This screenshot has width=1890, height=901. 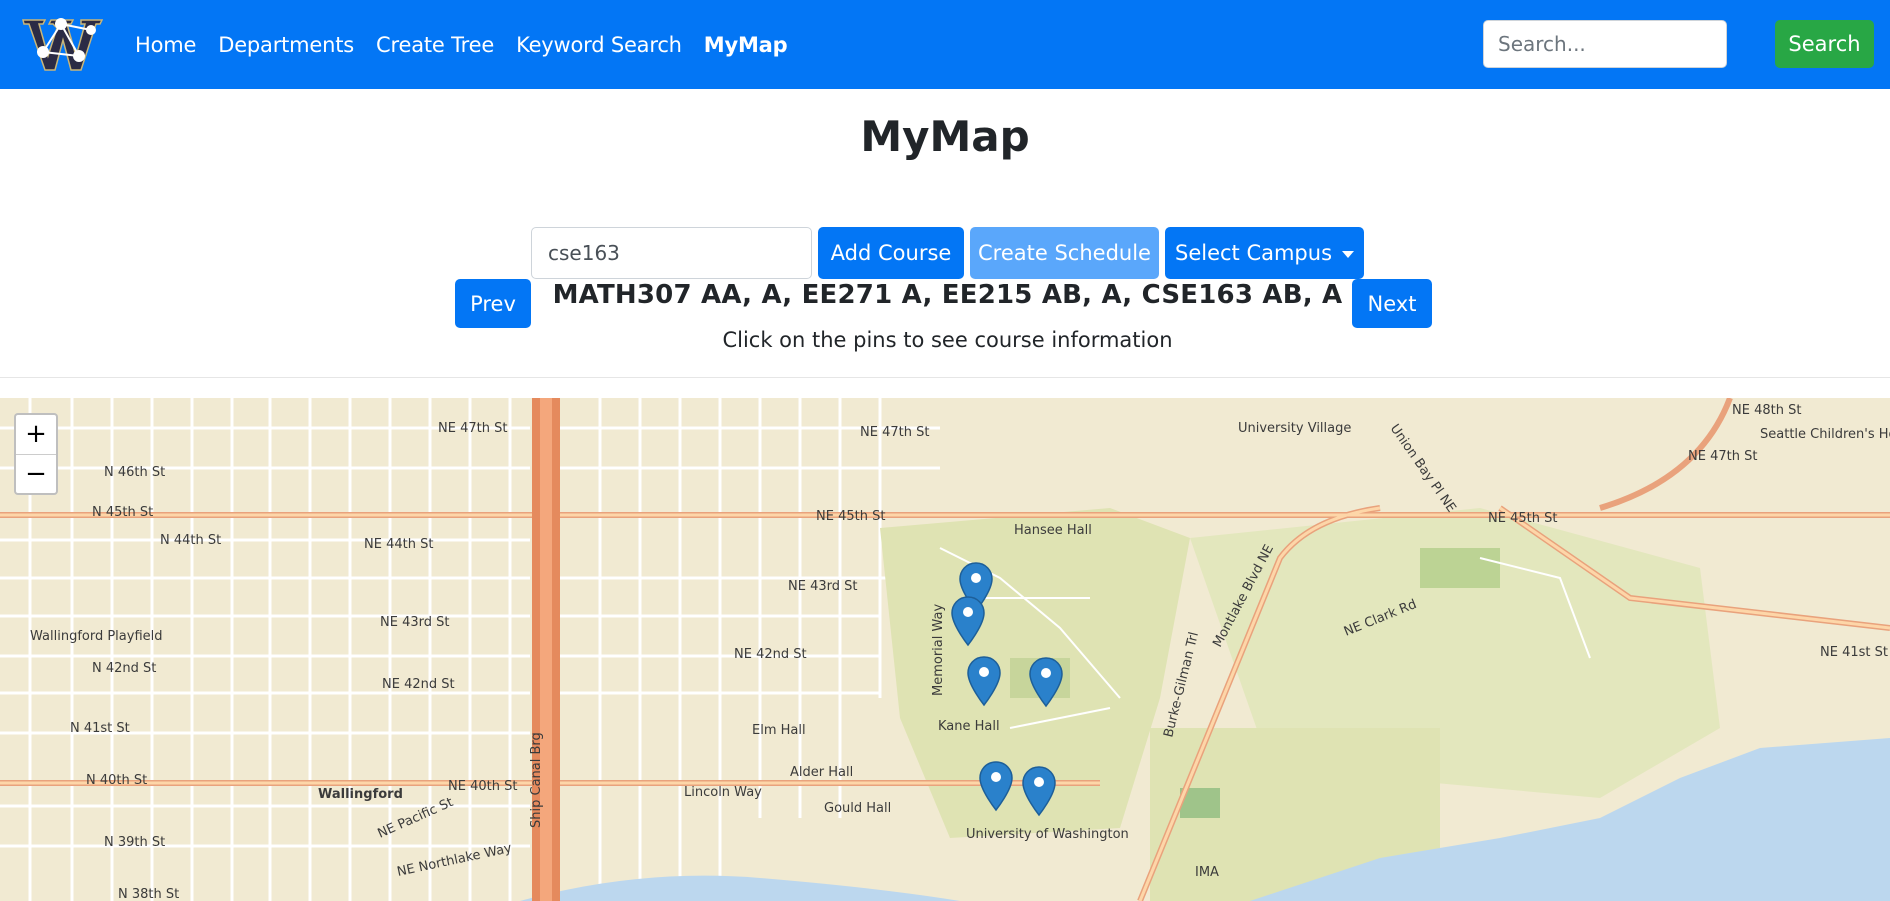 What do you see at coordinates (36, 435) in the screenshot?
I see `zoom-in-button: +` at bounding box center [36, 435].